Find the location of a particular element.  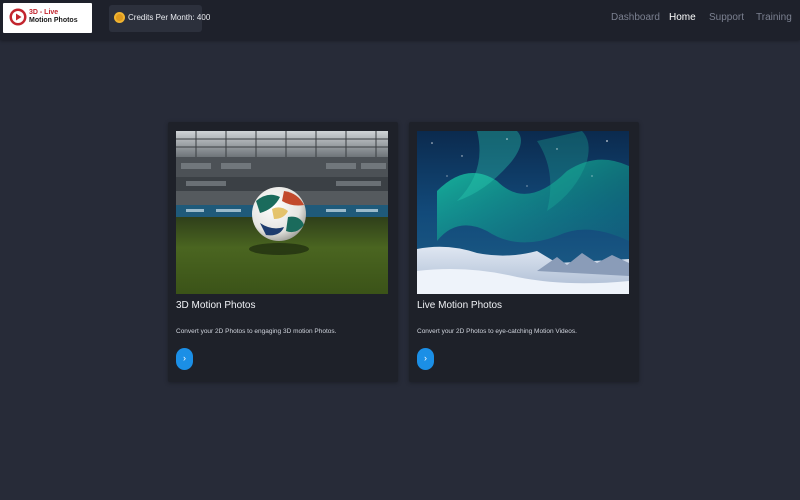

nav-training: Training is located at coordinates (774, 19).